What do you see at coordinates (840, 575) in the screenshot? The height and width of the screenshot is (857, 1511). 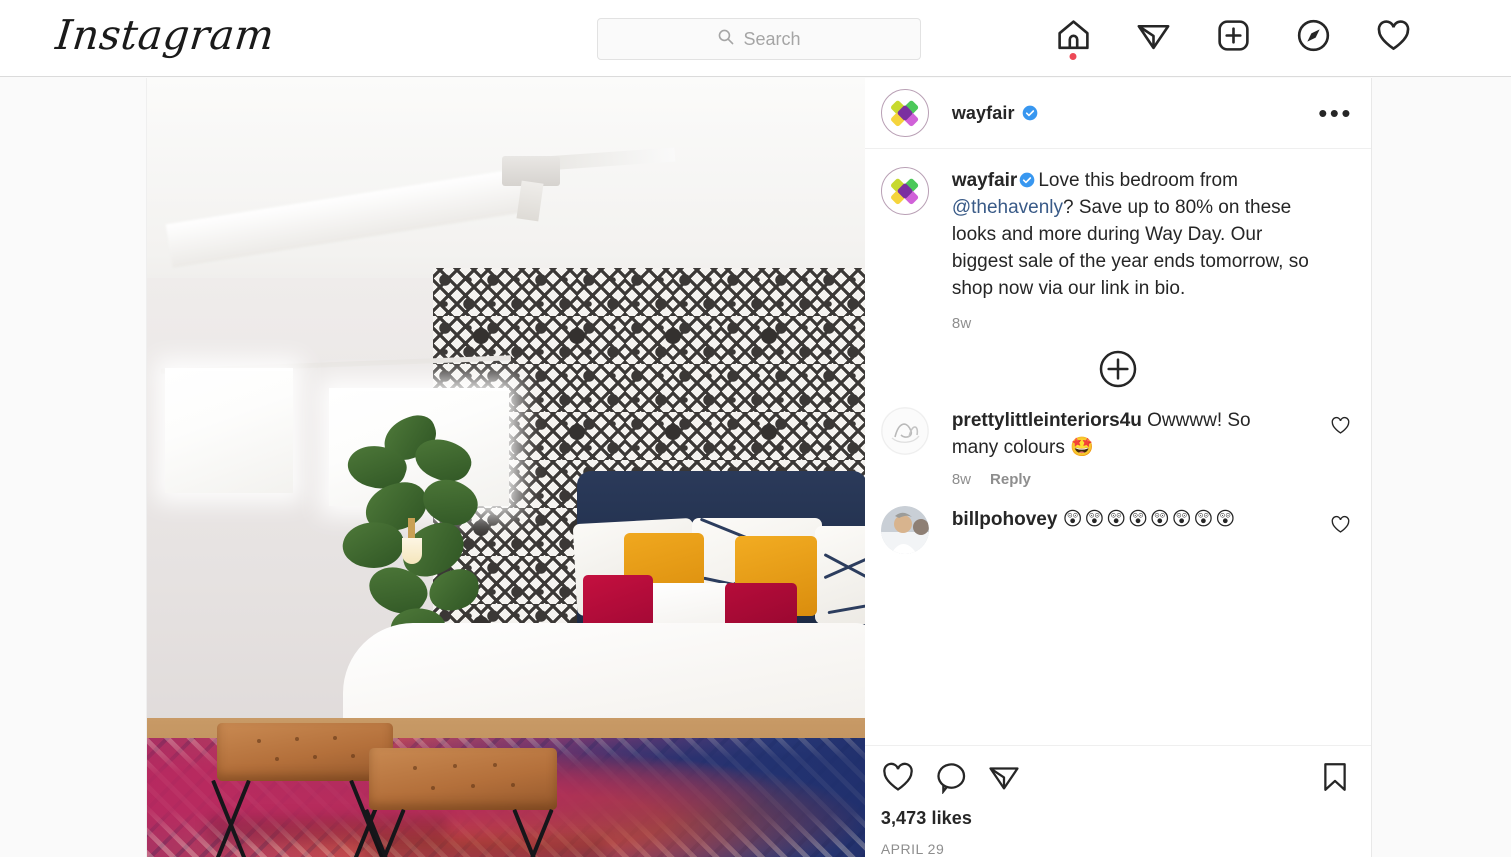 I see `geometric-pillow-right` at bounding box center [840, 575].